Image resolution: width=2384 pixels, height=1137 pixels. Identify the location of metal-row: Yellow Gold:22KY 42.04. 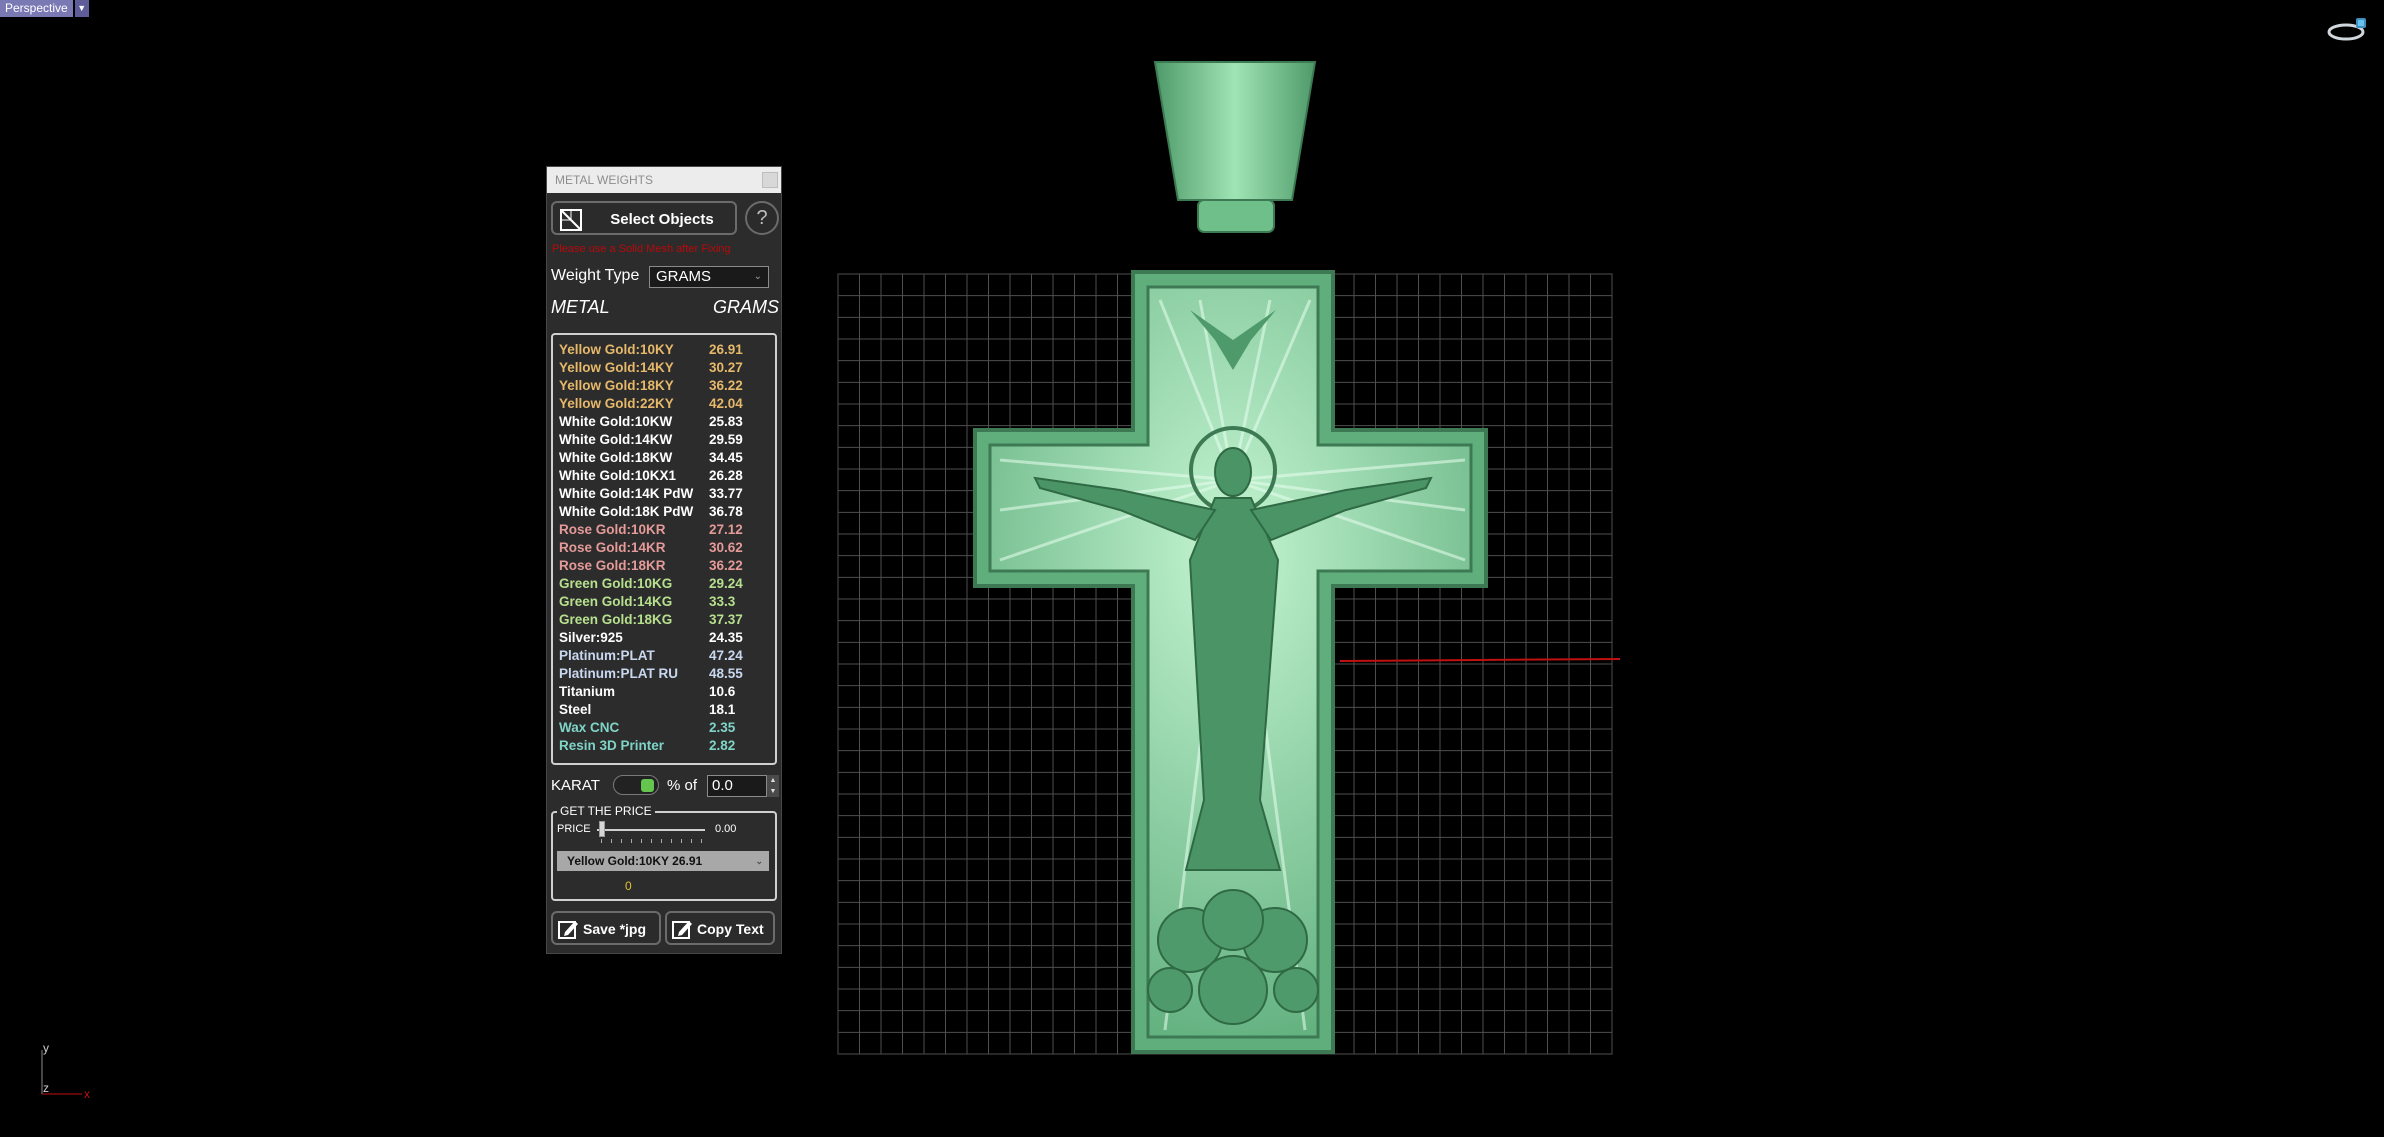
(667, 404).